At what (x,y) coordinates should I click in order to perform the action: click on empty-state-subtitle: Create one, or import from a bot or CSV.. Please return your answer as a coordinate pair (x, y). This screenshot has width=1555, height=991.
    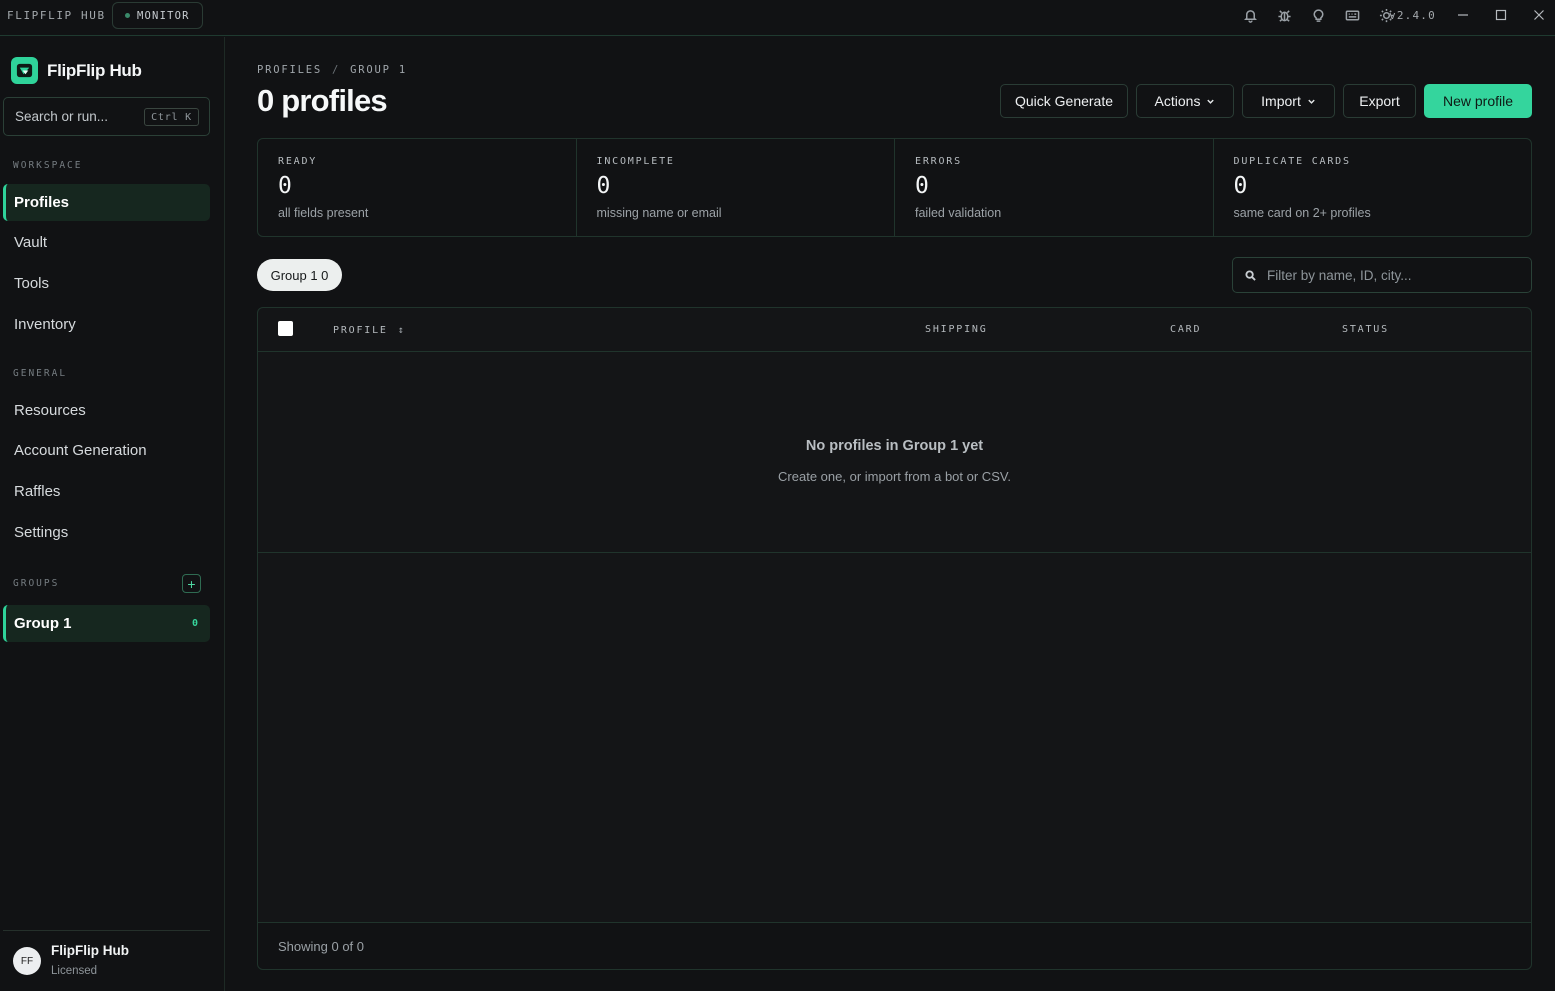
    Looking at the image, I should click on (894, 476).